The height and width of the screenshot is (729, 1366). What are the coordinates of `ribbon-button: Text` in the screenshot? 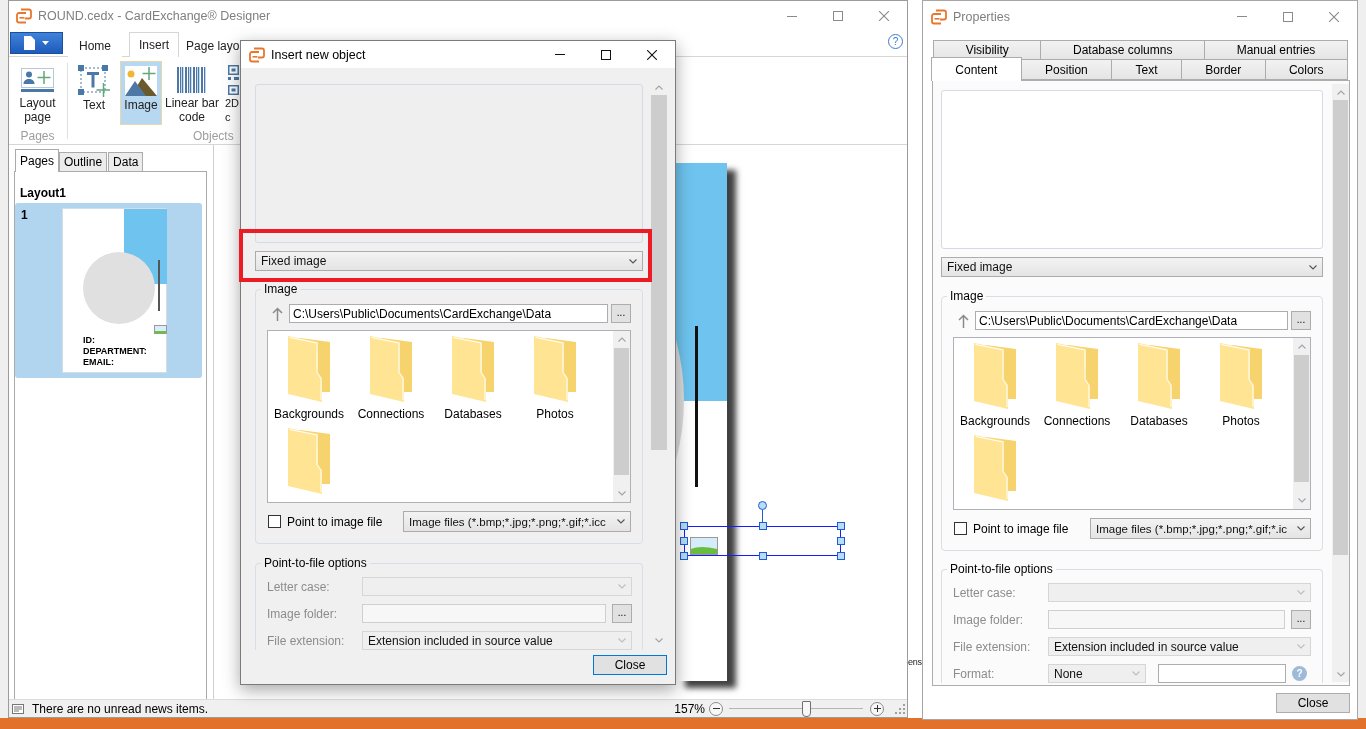 It's located at (94, 93).